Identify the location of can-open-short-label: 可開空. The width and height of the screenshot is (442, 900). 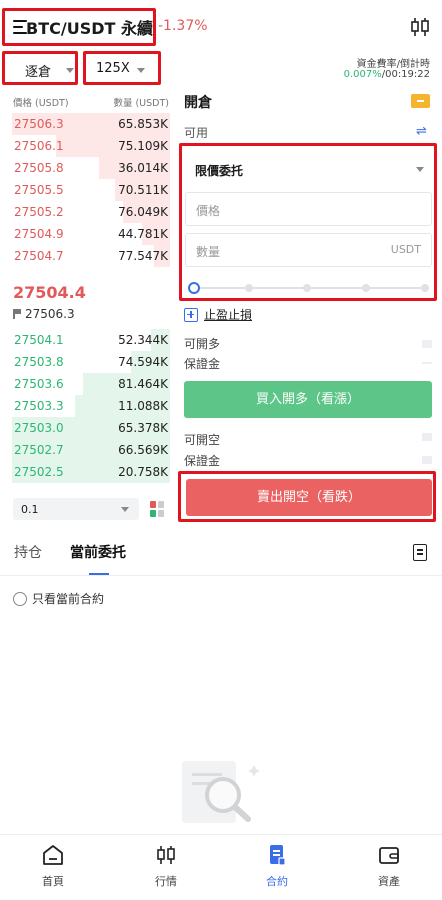
(202, 440).